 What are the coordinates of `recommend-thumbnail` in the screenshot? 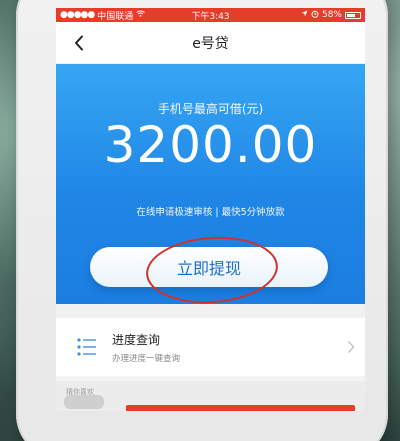 It's located at (84, 402).